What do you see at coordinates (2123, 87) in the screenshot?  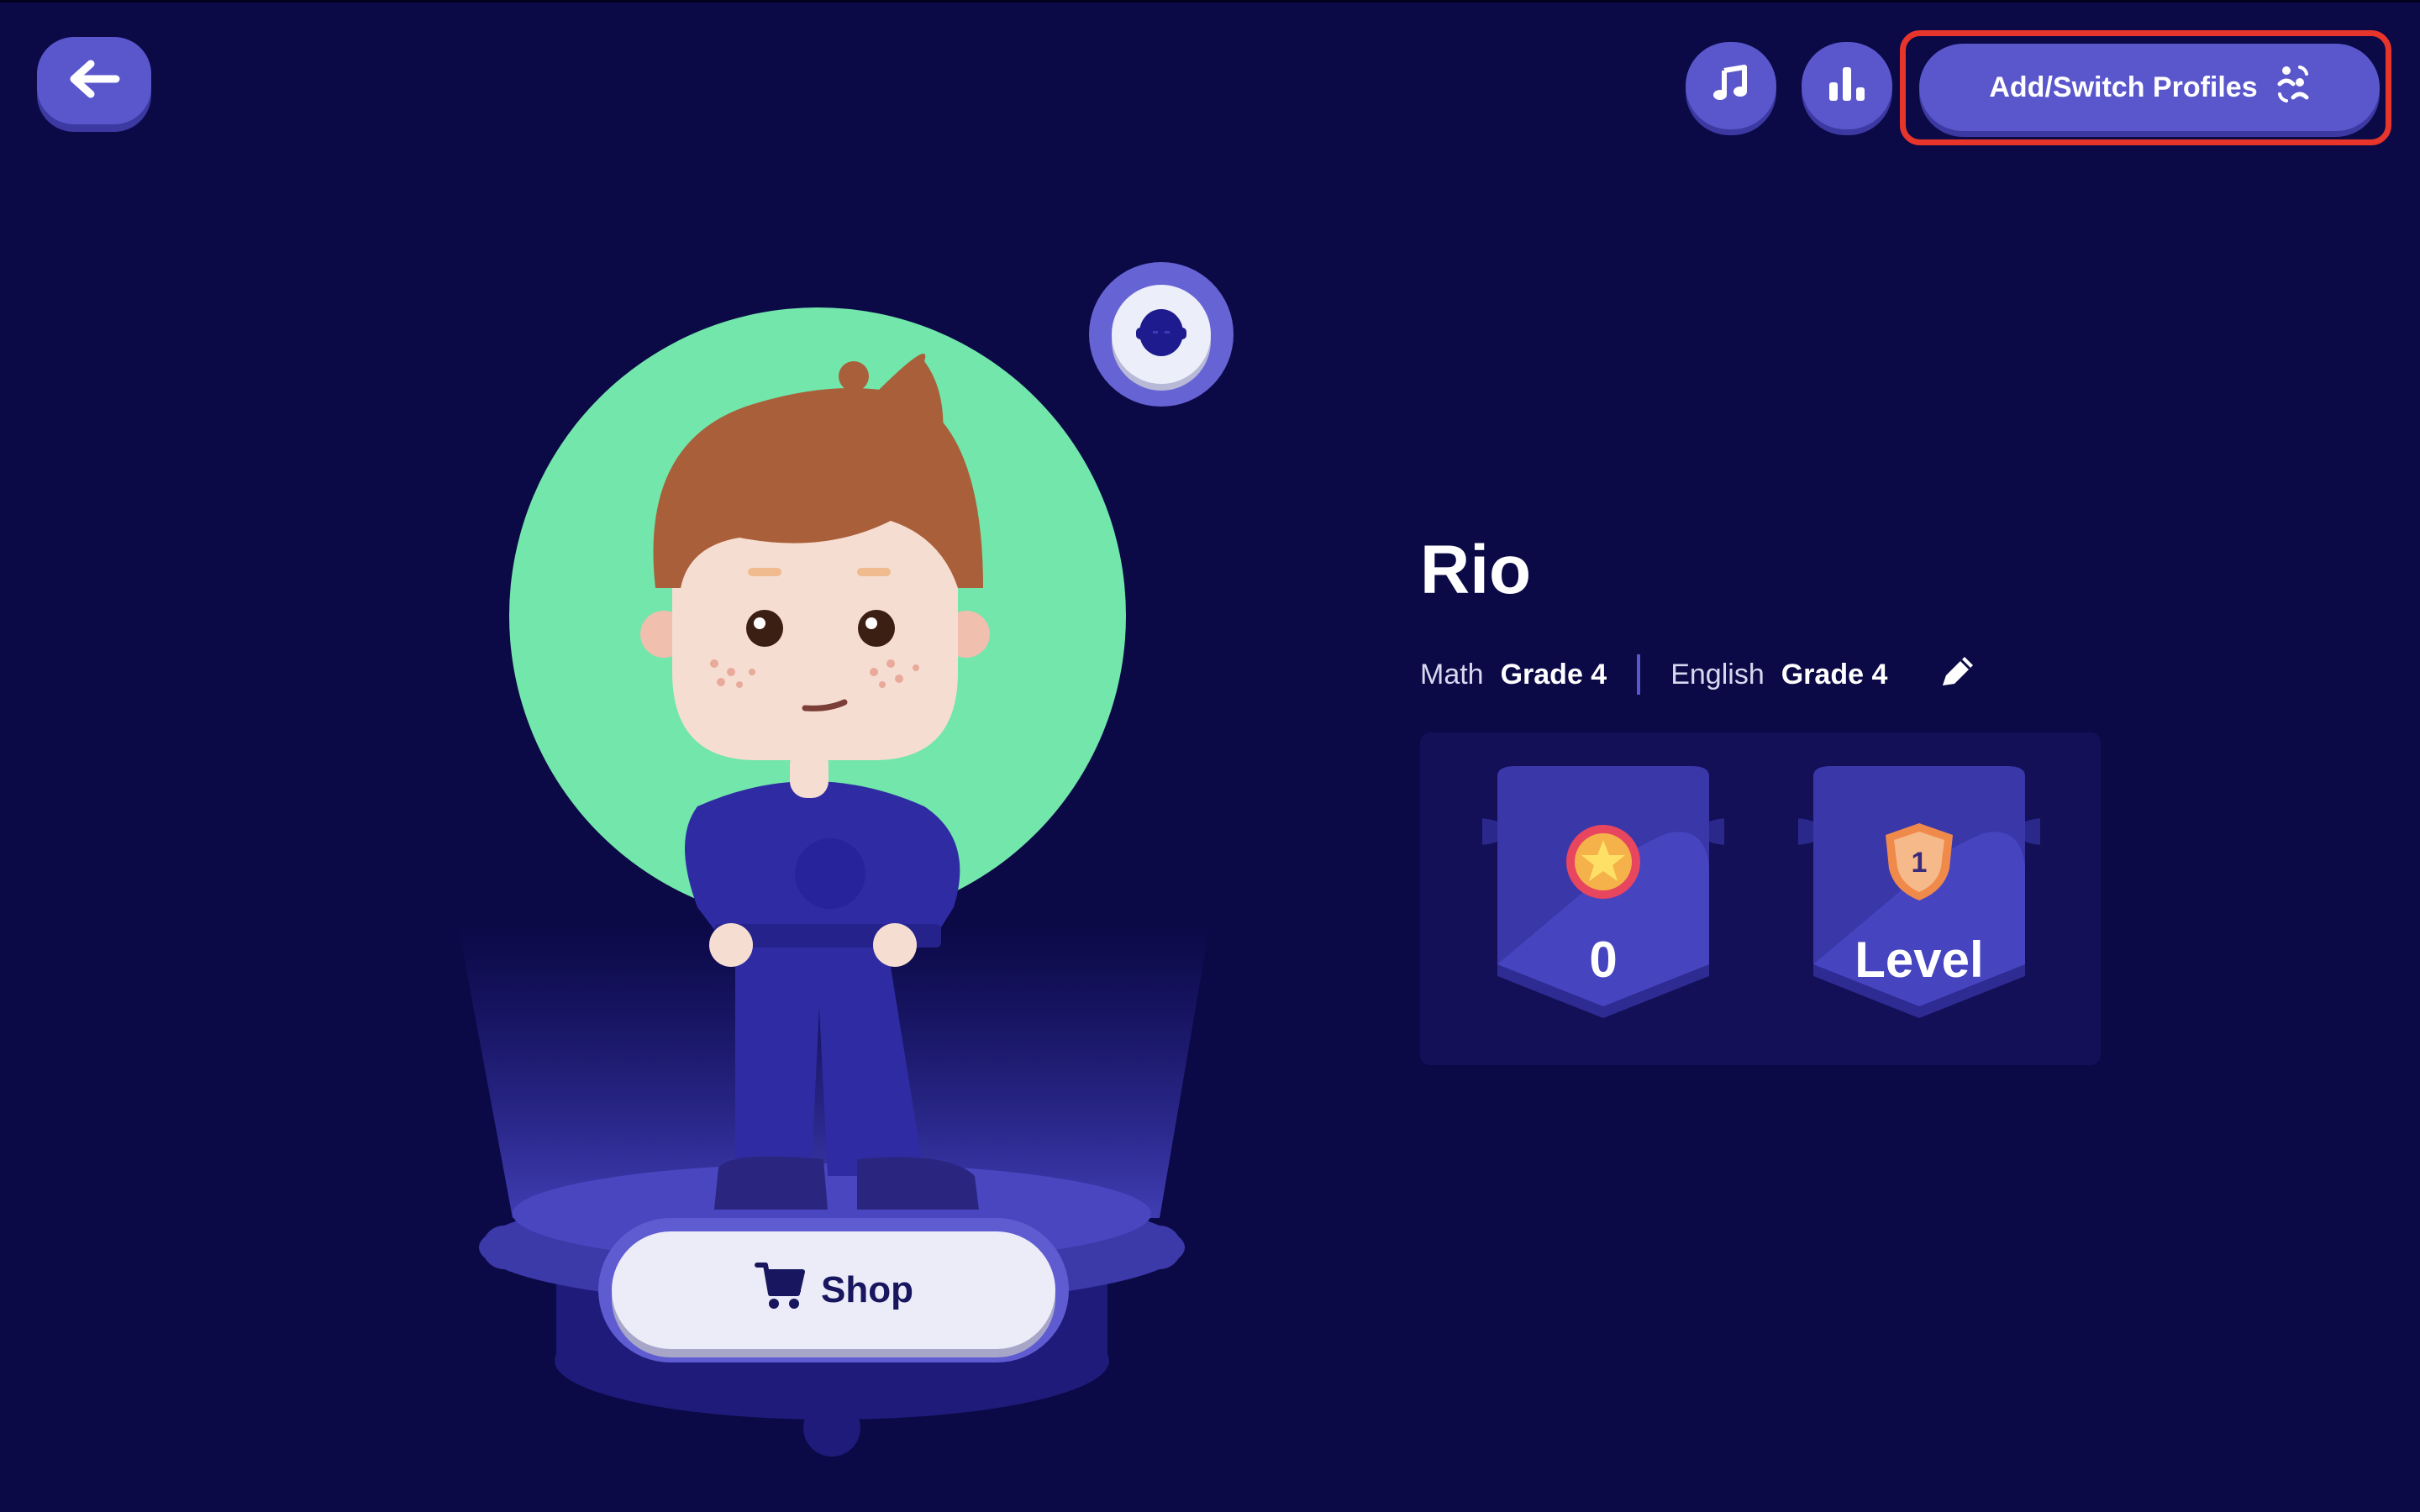 I see `add-switch-profiles-label: Add/Switch Profiles` at bounding box center [2123, 87].